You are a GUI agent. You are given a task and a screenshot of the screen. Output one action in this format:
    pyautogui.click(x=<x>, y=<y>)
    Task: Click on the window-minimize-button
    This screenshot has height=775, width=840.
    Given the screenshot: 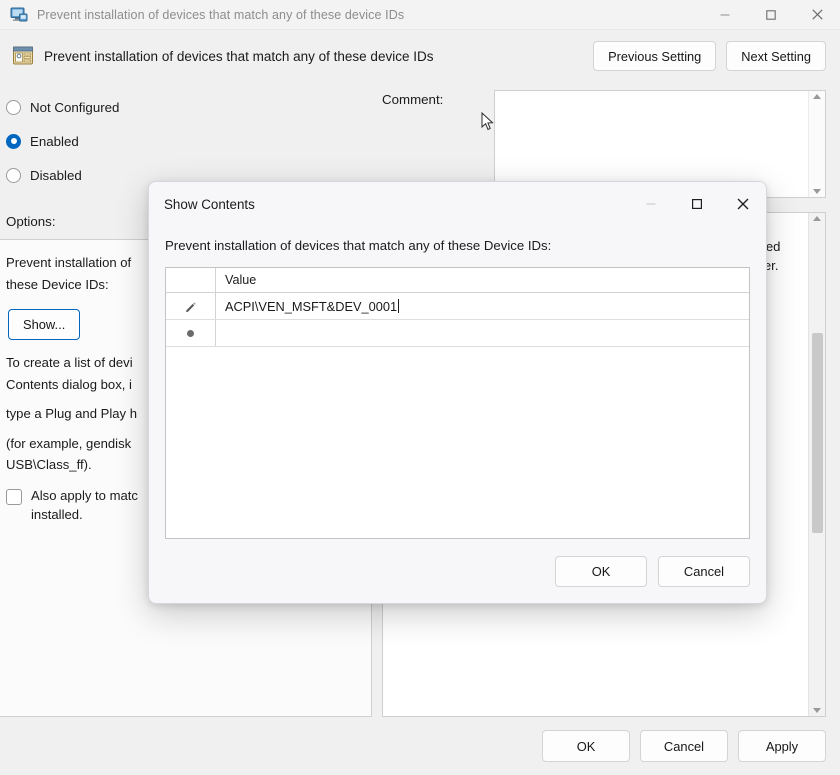 What is the action you would take?
    pyautogui.click(x=725, y=15)
    